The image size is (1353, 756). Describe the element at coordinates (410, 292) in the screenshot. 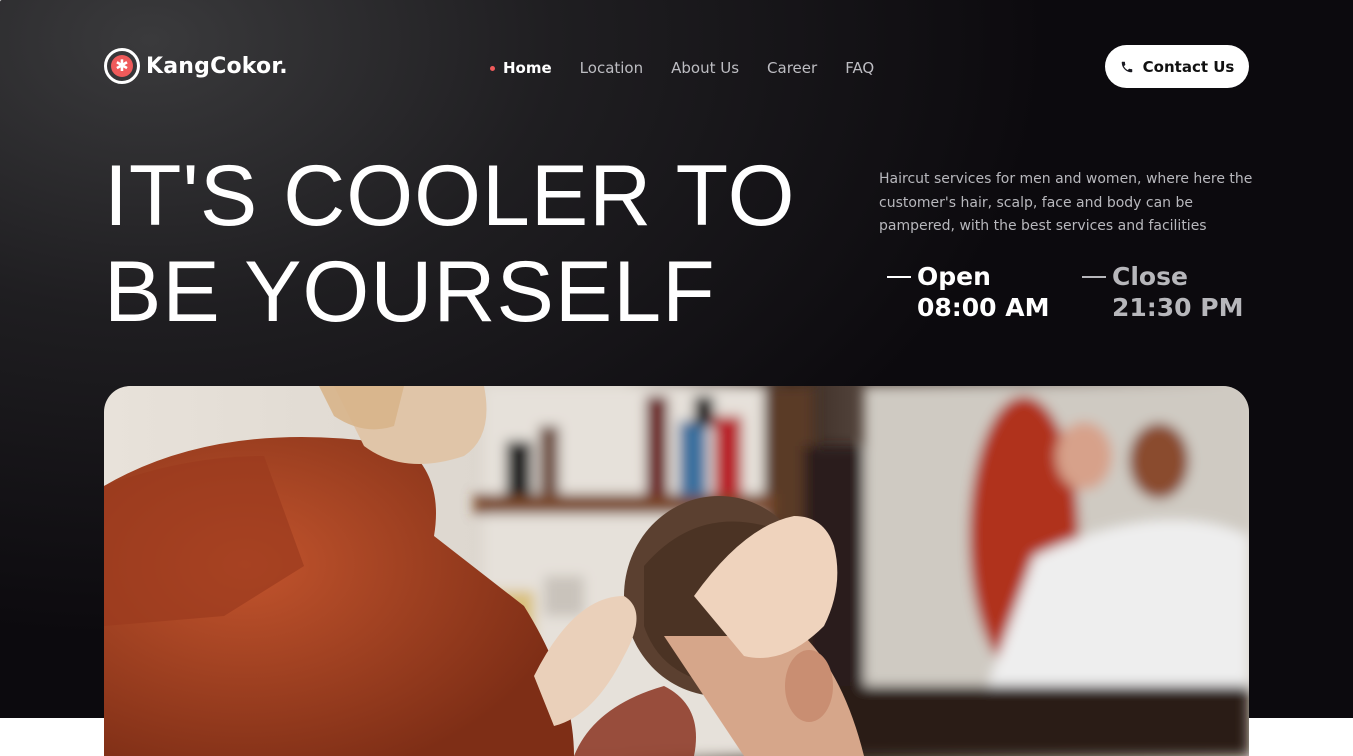

I see `headline-line-2: BE YOURSELF` at that location.